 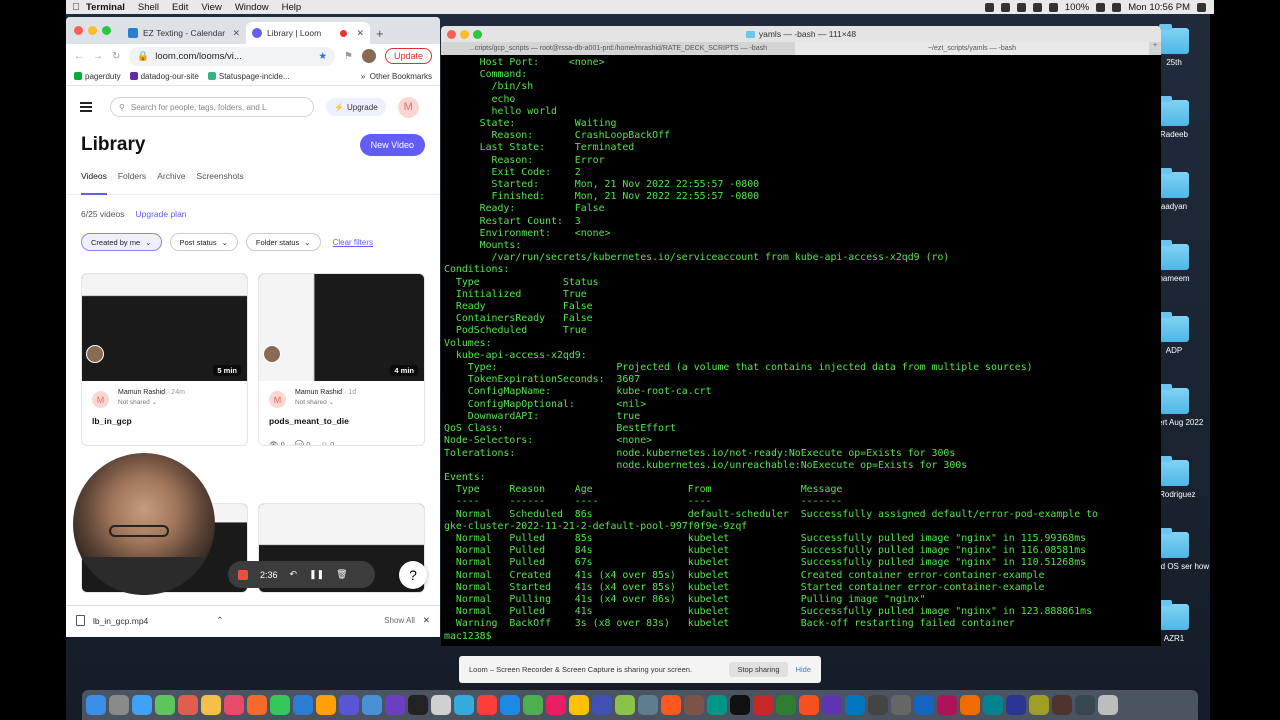 I want to click on upgrade-button: ⚡ Upgrade, so click(x=356, y=107).